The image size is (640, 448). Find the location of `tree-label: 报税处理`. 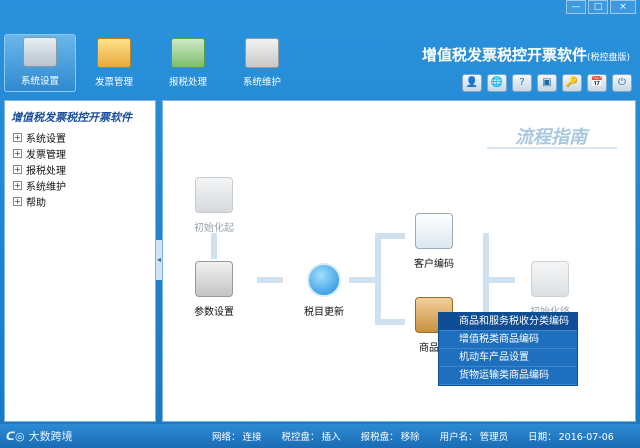

tree-label: 报税处理 is located at coordinates (46, 171).